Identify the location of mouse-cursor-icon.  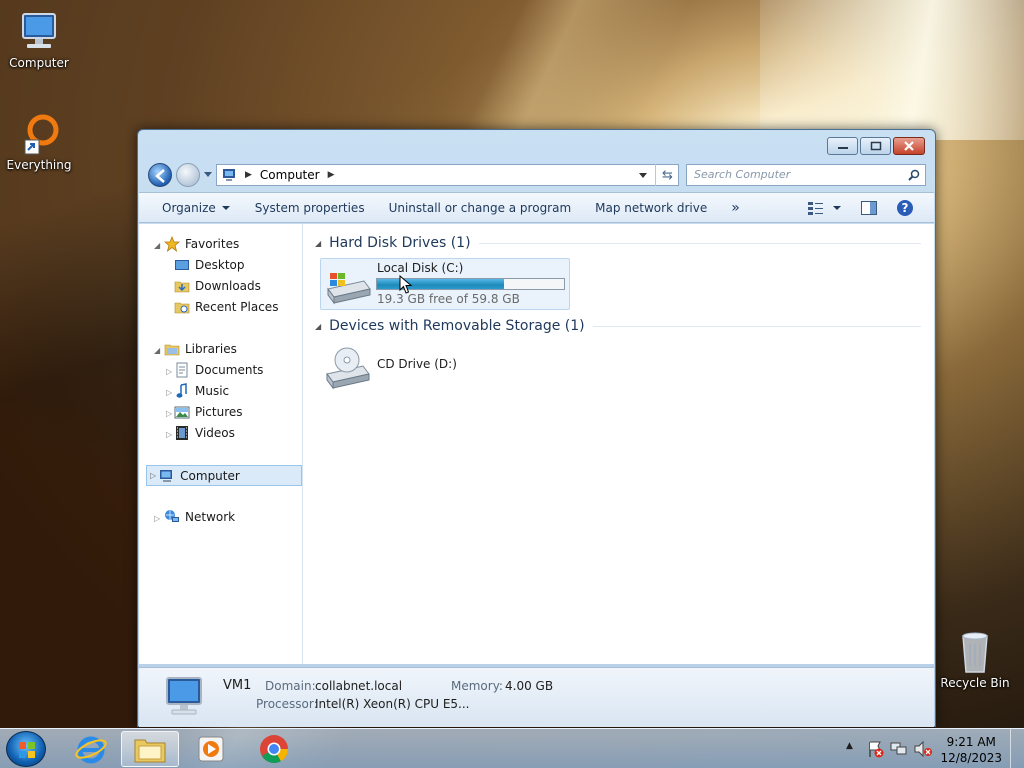
(406, 284).